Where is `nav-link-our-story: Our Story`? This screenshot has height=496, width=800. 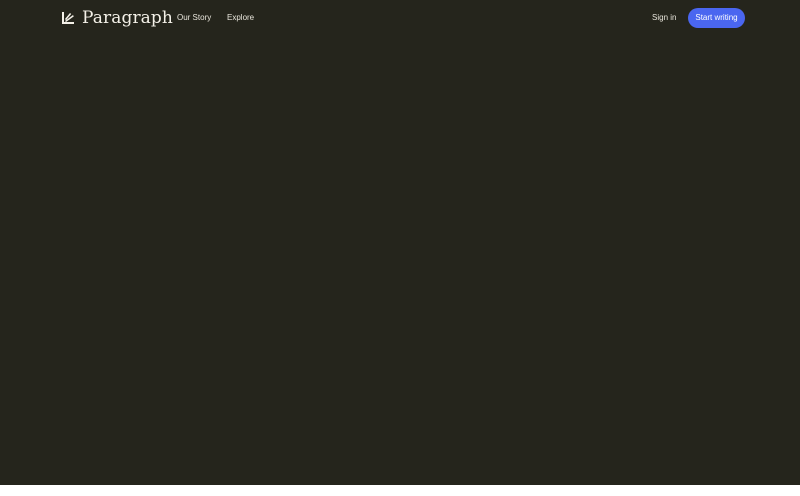 nav-link-our-story: Our Story is located at coordinates (194, 18).